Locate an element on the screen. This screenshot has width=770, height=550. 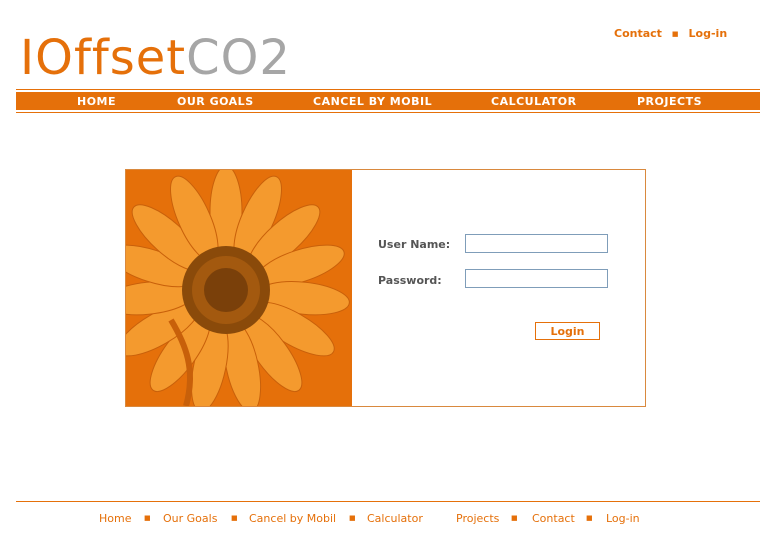
footer-rule is located at coordinates (388, 501).